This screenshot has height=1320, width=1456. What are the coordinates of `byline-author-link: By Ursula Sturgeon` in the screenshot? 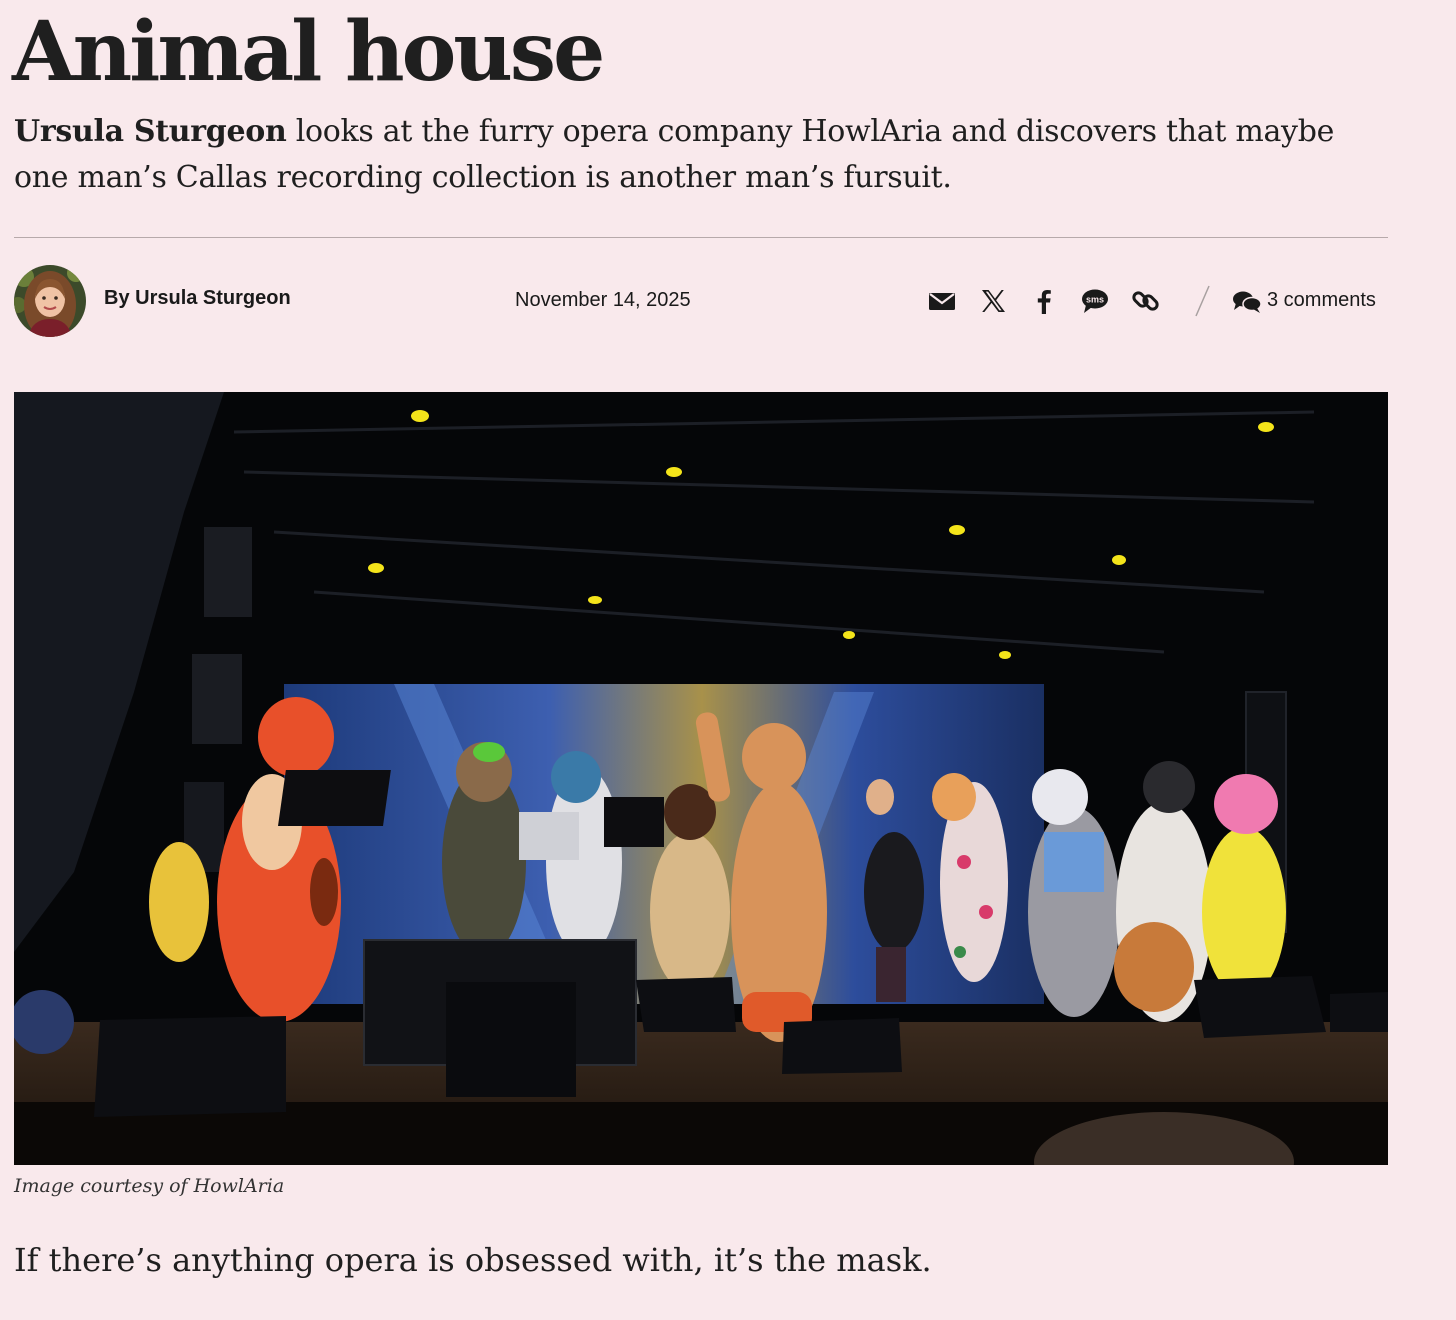 It's located at (197, 298).